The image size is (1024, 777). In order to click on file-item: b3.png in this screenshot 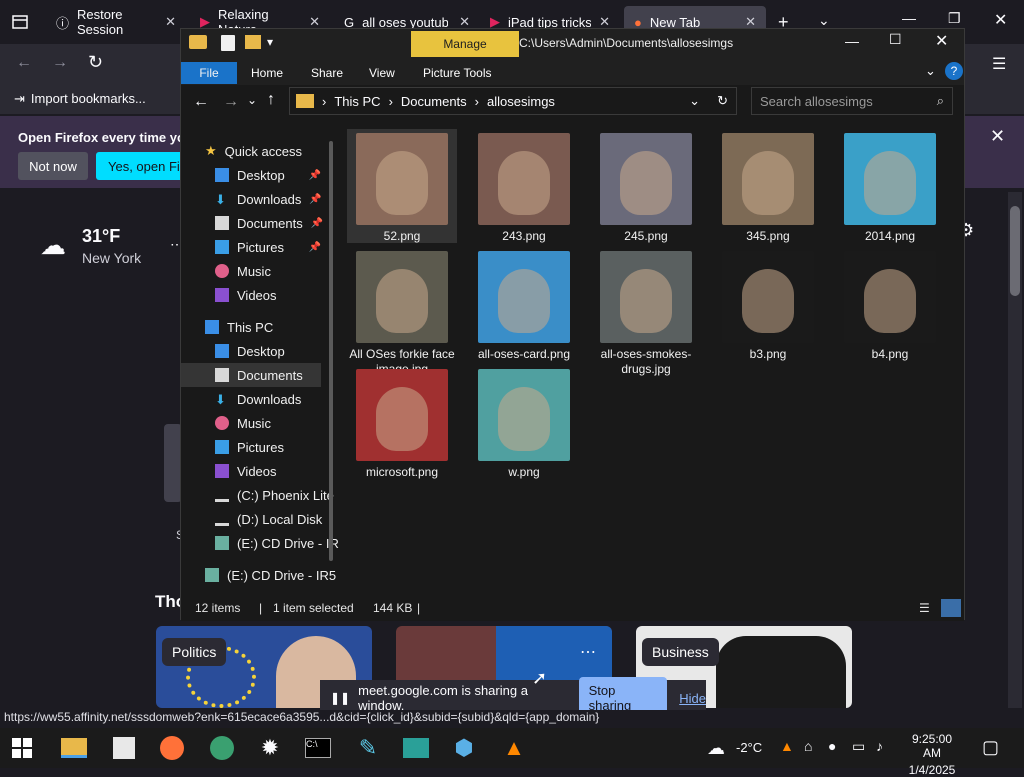, I will do `click(768, 304)`.